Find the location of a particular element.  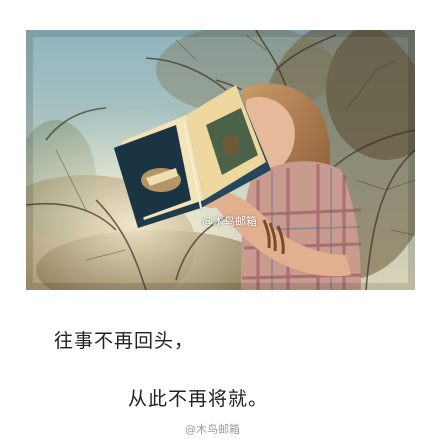

caption-line-1: 往事不再回头， is located at coordinates (124, 341).